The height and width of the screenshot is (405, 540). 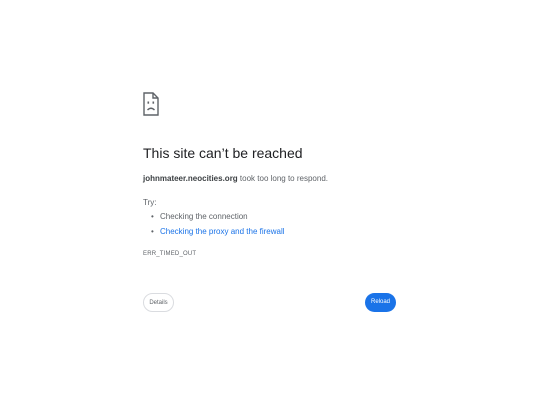 What do you see at coordinates (151, 104) in the screenshot?
I see `sad-page-icon` at bounding box center [151, 104].